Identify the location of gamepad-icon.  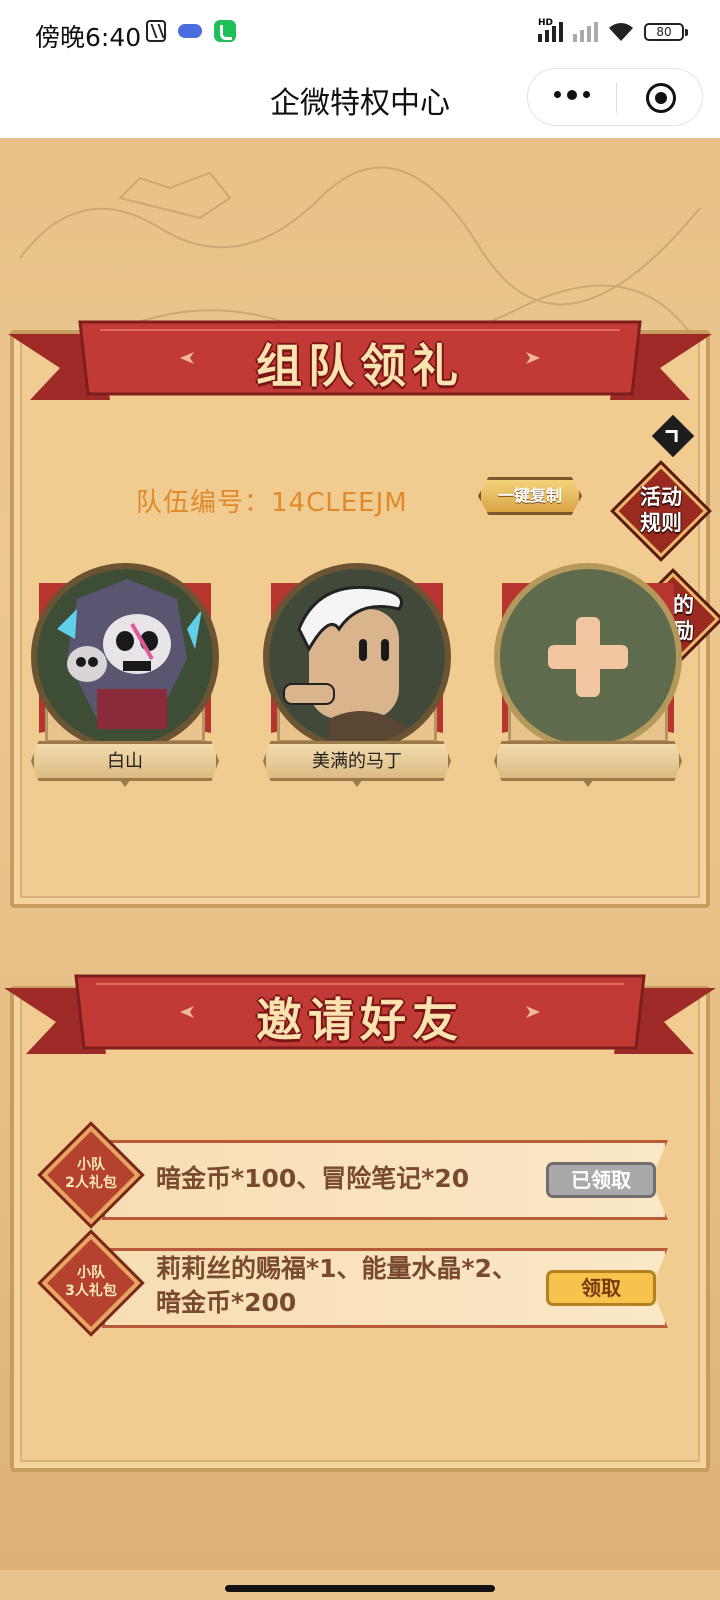
(190, 31).